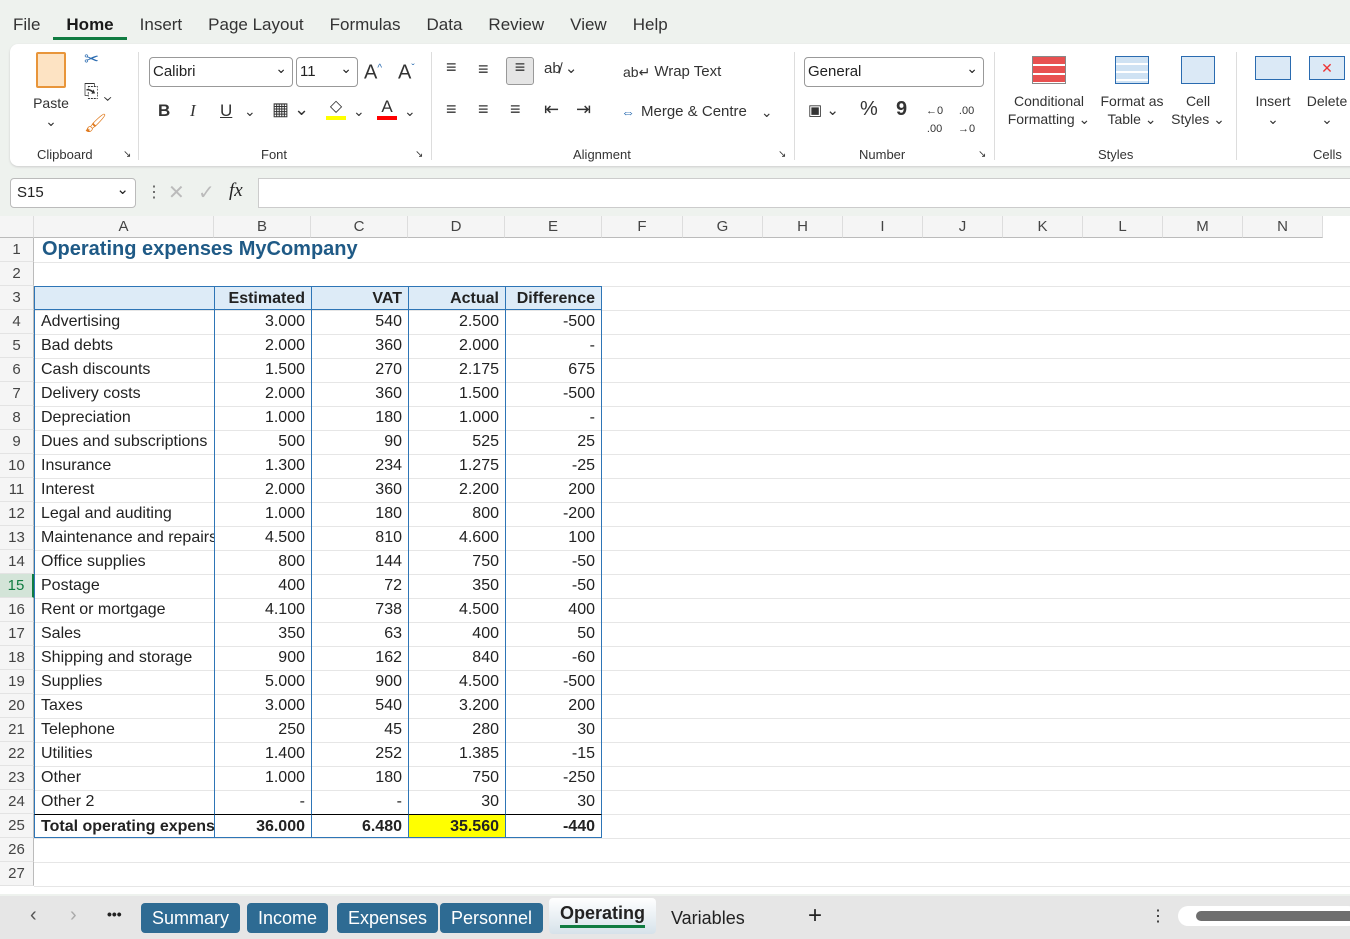 The width and height of the screenshot is (1350, 939). Describe the element at coordinates (901, 109) in the screenshot. I see `comma-style-button: 9` at that location.